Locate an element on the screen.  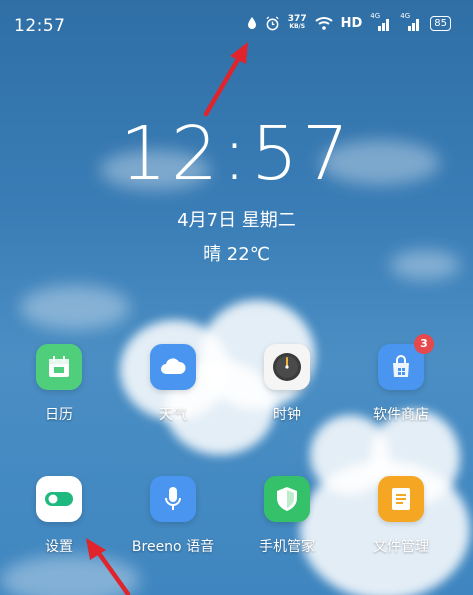
notification-badge: 3 is located at coordinates (424, 344).